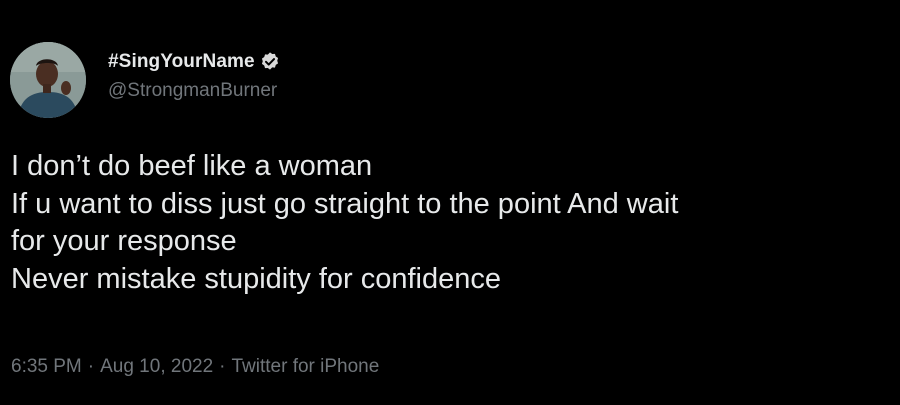 The height and width of the screenshot is (405, 900). I want to click on user-info: #SingYourName @StrongmanBurner, so click(194, 75).